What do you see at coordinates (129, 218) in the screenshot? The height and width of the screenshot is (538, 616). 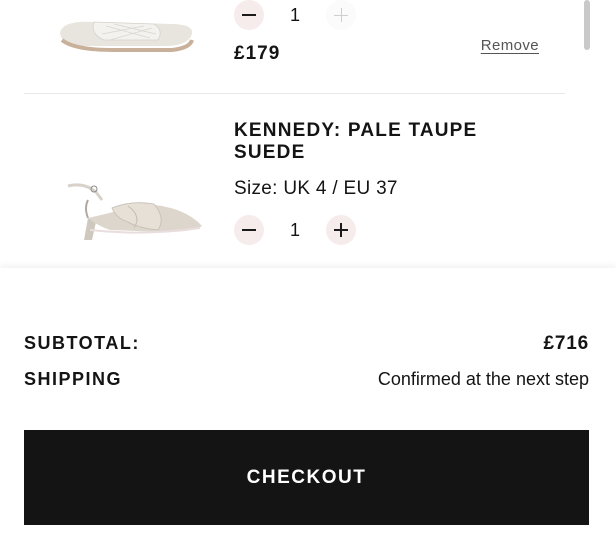 I see `product-image-taupe-slingback` at bounding box center [129, 218].